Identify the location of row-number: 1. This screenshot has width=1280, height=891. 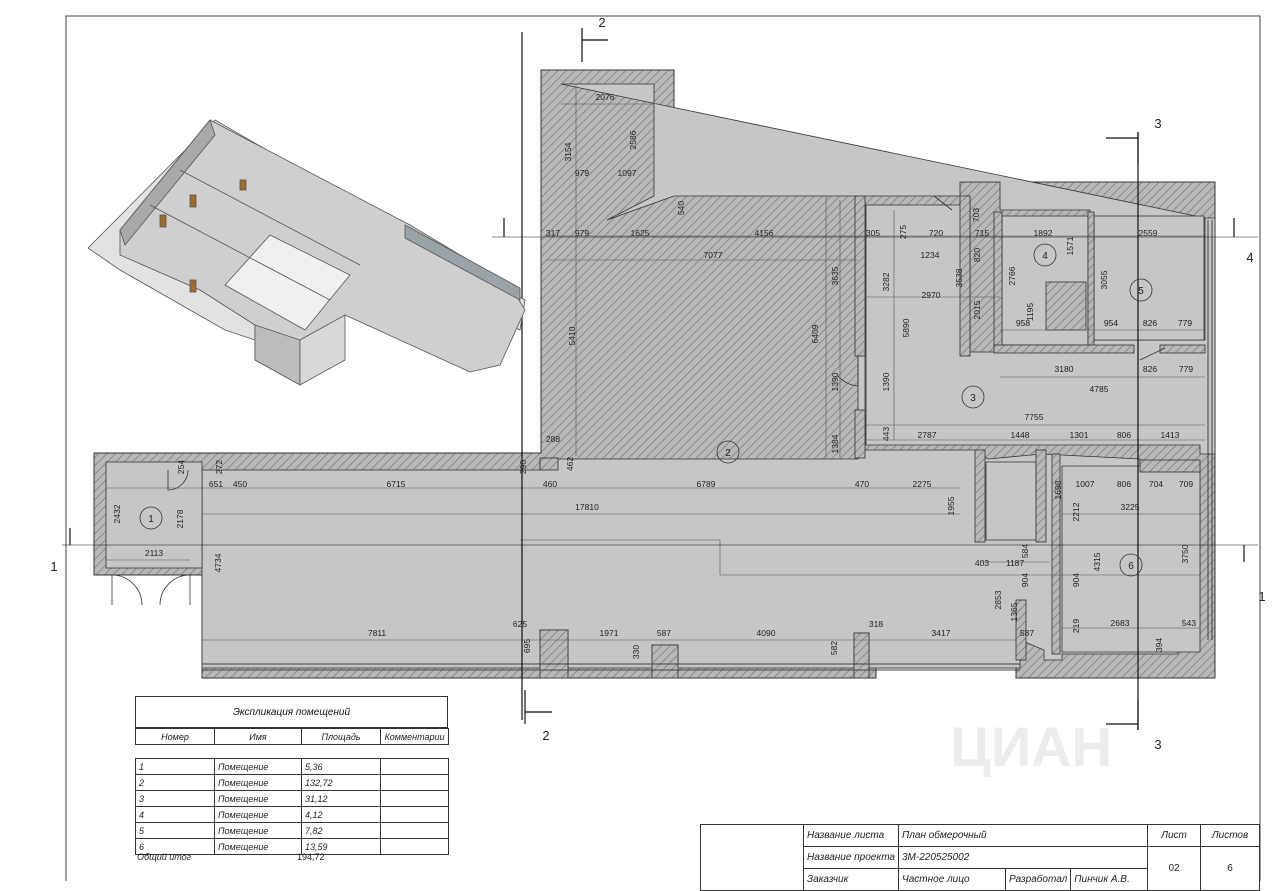
(175, 766).